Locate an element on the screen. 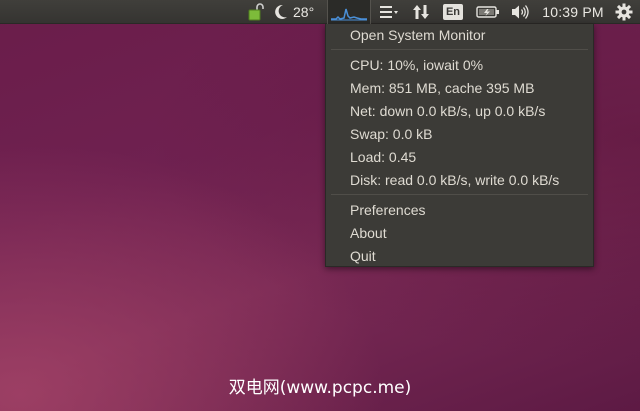 The width and height of the screenshot is (640, 411). network-transfer-icon is located at coordinates (421, 12).